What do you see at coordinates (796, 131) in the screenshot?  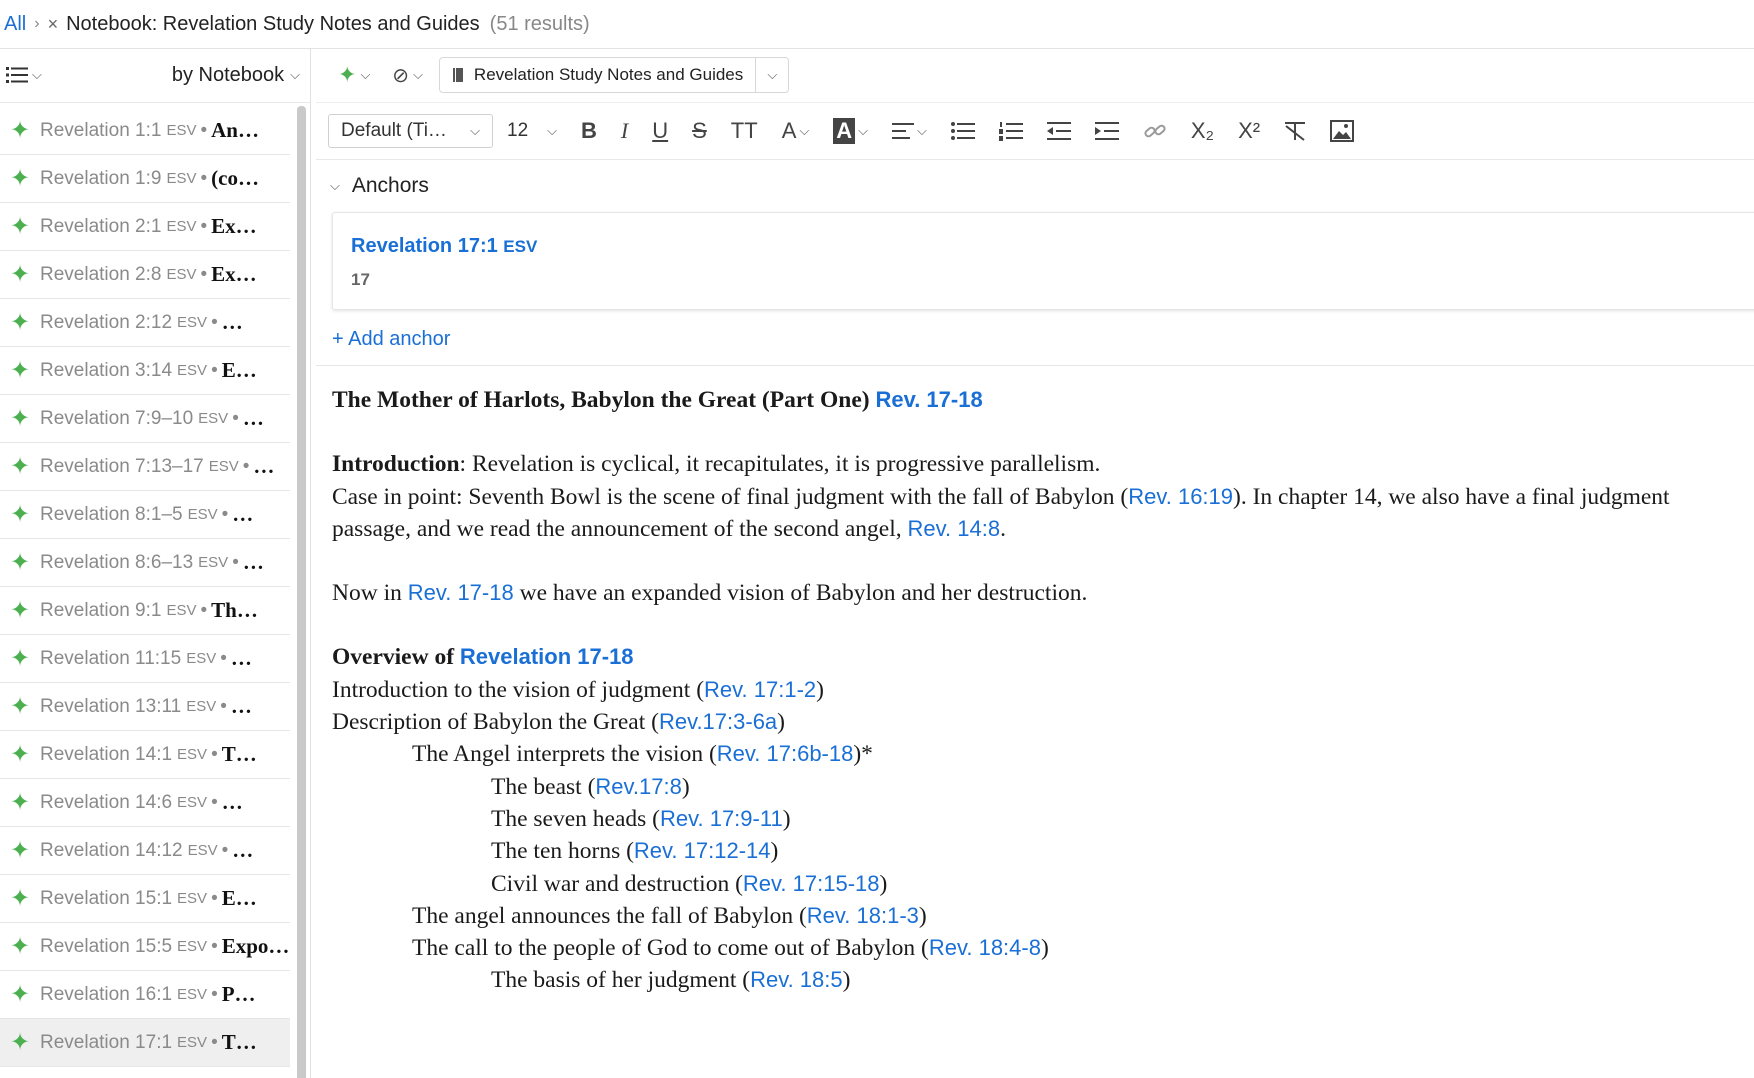 I see `font-color-button: A ⌵` at bounding box center [796, 131].